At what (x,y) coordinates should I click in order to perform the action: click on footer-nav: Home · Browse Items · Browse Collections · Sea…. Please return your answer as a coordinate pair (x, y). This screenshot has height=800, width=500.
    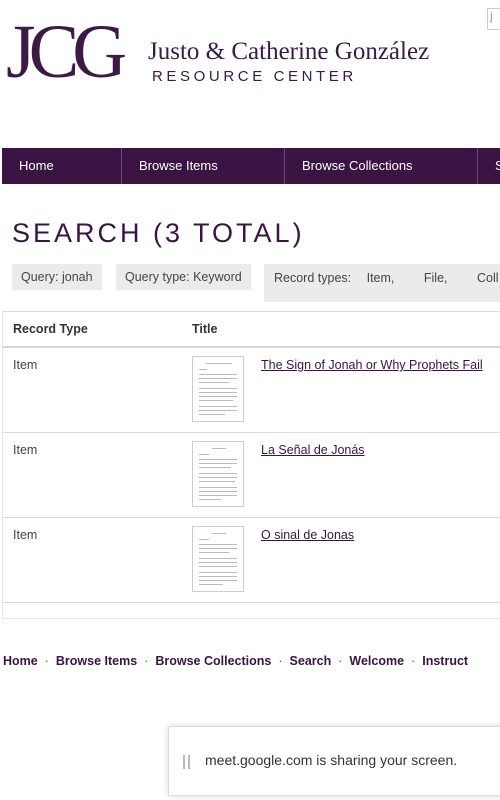
    Looking at the image, I should click on (235, 661).